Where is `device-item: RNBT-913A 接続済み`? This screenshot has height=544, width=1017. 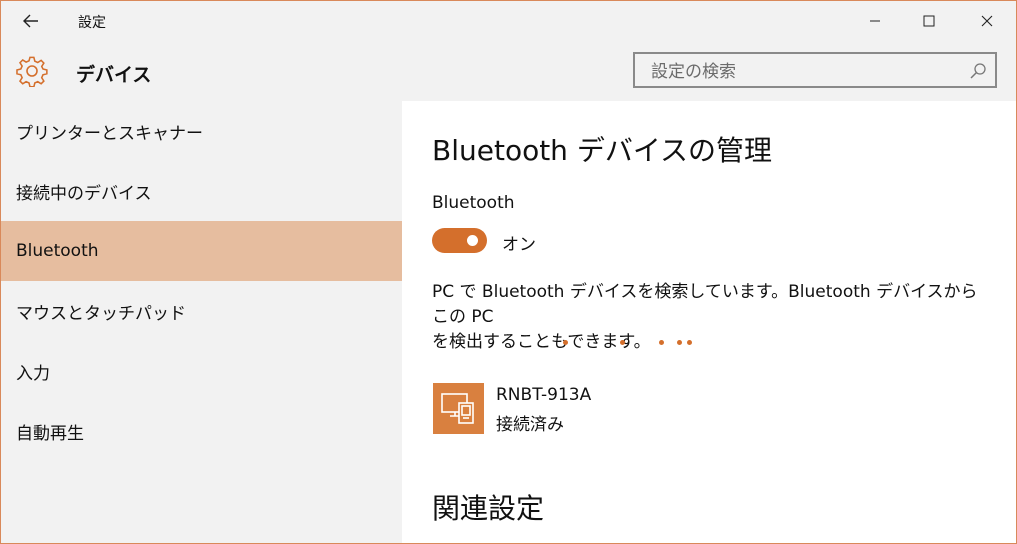 device-item: RNBT-913A 接続済み is located at coordinates (632, 409).